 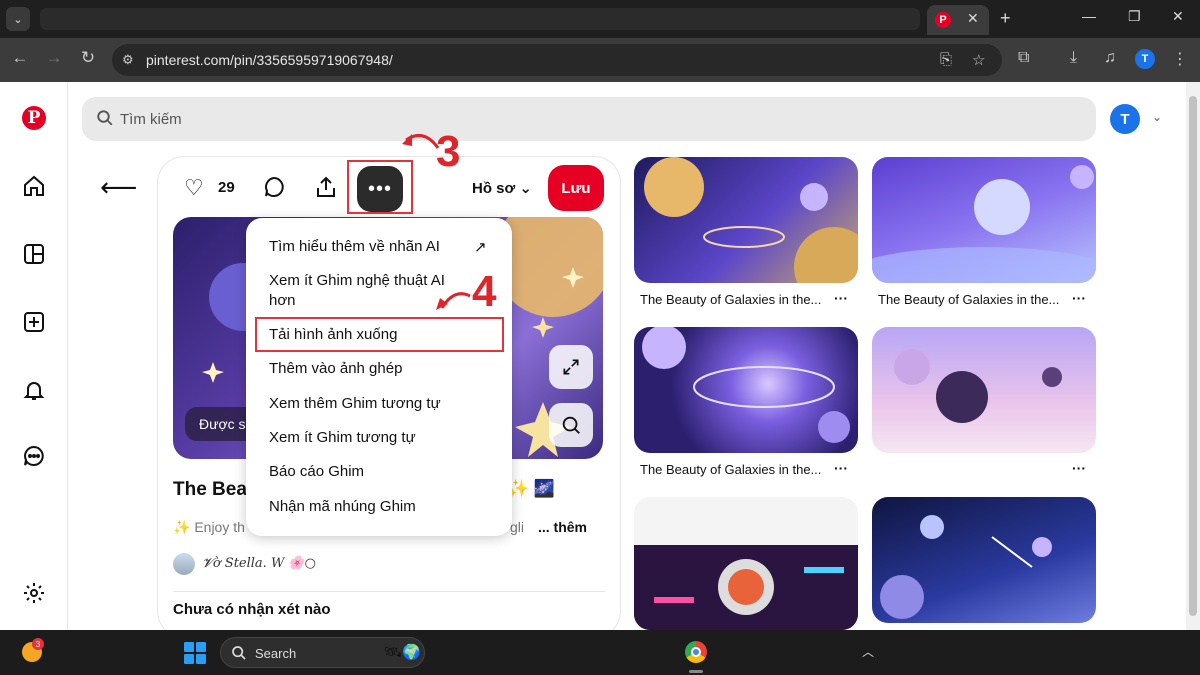 What do you see at coordinates (571, 367) in the screenshot?
I see `expand-icon` at bounding box center [571, 367].